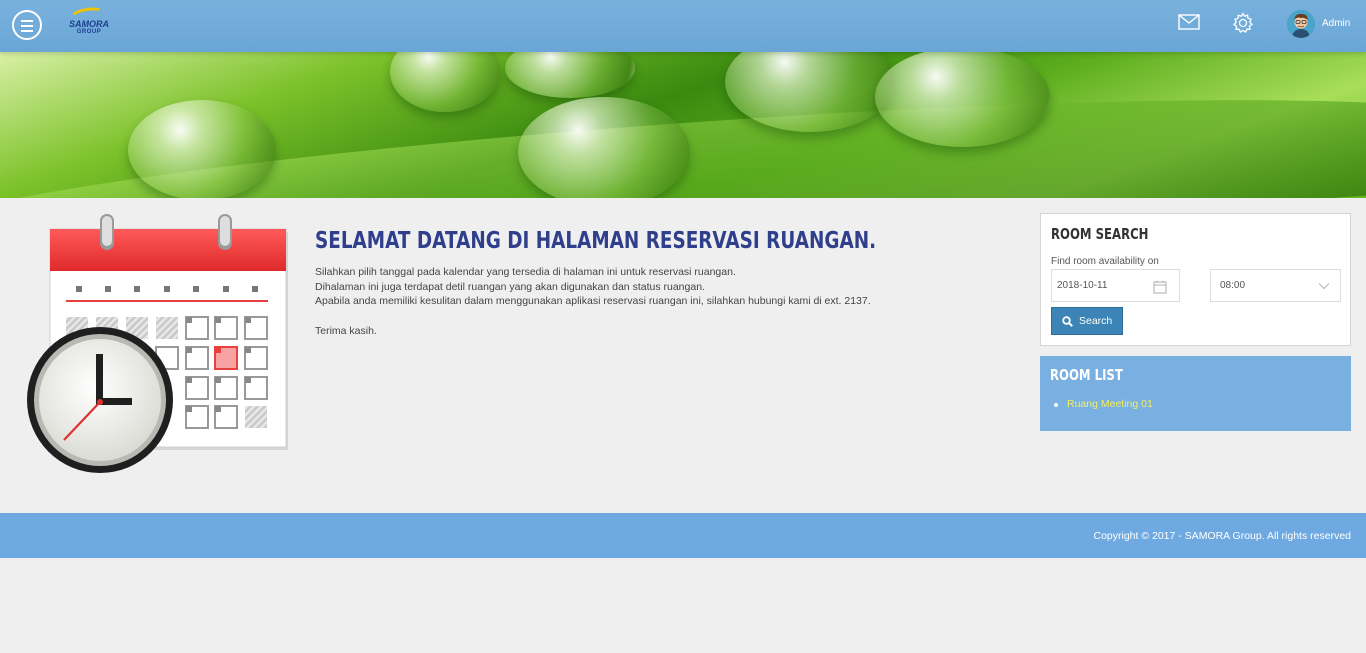  Describe the element at coordinates (1233, 285) in the screenshot. I see `time-value: 08:00` at that location.